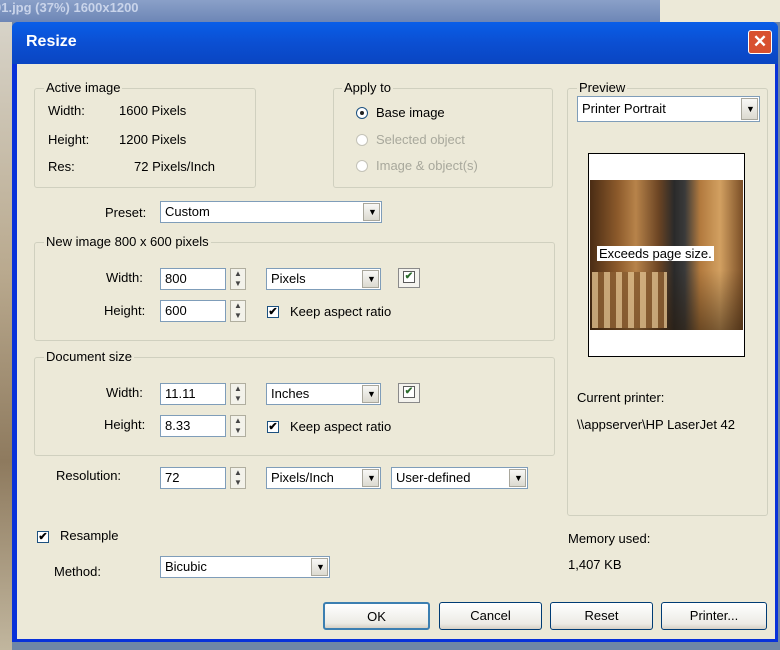 The width and height of the screenshot is (780, 650). I want to click on resolution-label: Resolution:, so click(89, 475).